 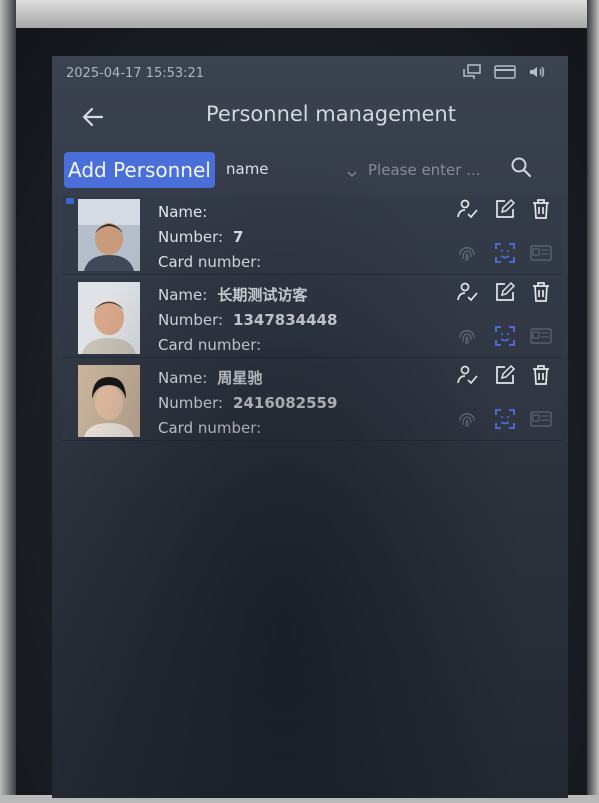 What do you see at coordinates (310, 75) in the screenshot?
I see `status-bar: 2025-04-17 15:53:21` at bounding box center [310, 75].